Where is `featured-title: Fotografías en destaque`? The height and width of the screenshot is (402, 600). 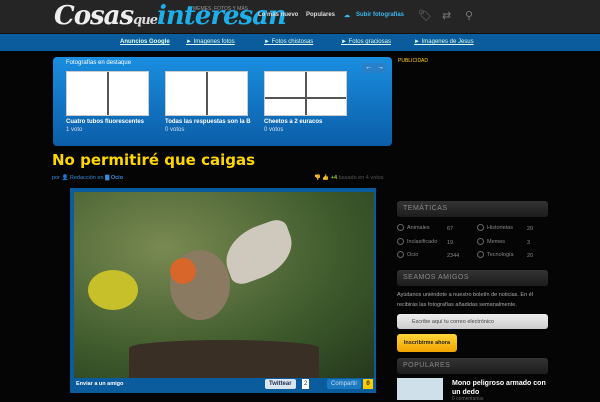
featured-title: Fotografías en destaque is located at coordinates (99, 63).